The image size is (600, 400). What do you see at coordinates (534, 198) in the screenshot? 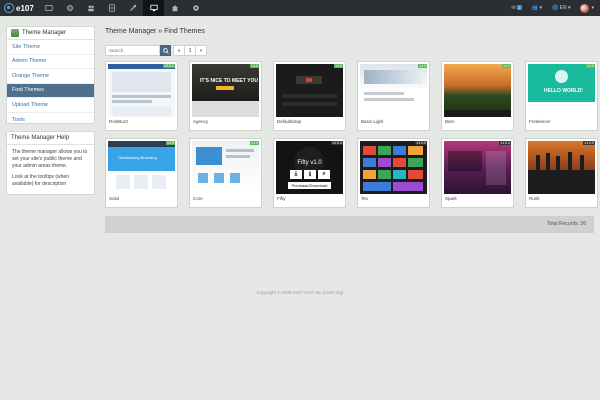
I see `theme-name: Rush` at bounding box center [534, 198].